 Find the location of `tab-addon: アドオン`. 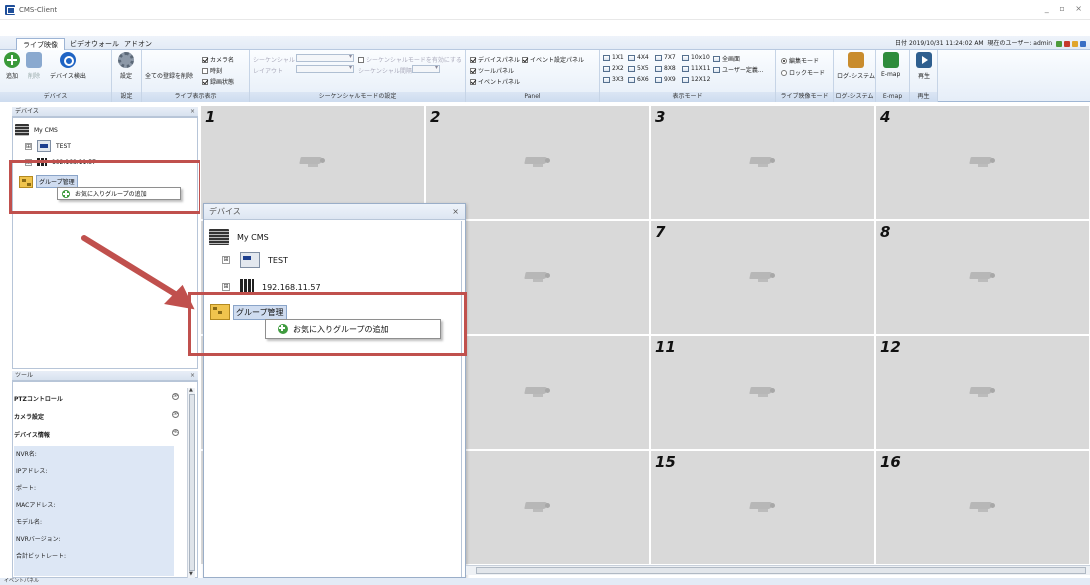

tab-addon: アドオン is located at coordinates (138, 44).